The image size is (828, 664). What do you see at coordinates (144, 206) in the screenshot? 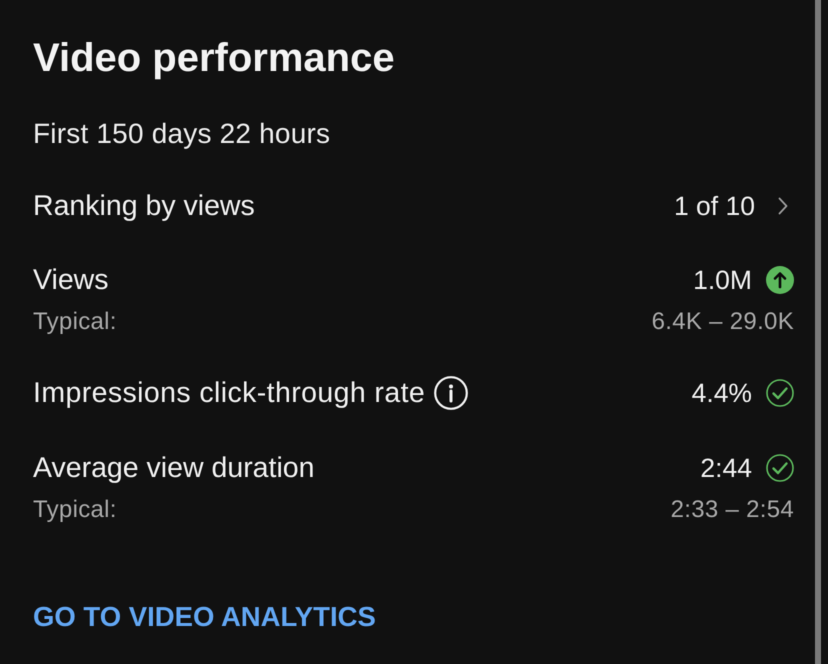
I see `metric-label: Ranking by views` at bounding box center [144, 206].